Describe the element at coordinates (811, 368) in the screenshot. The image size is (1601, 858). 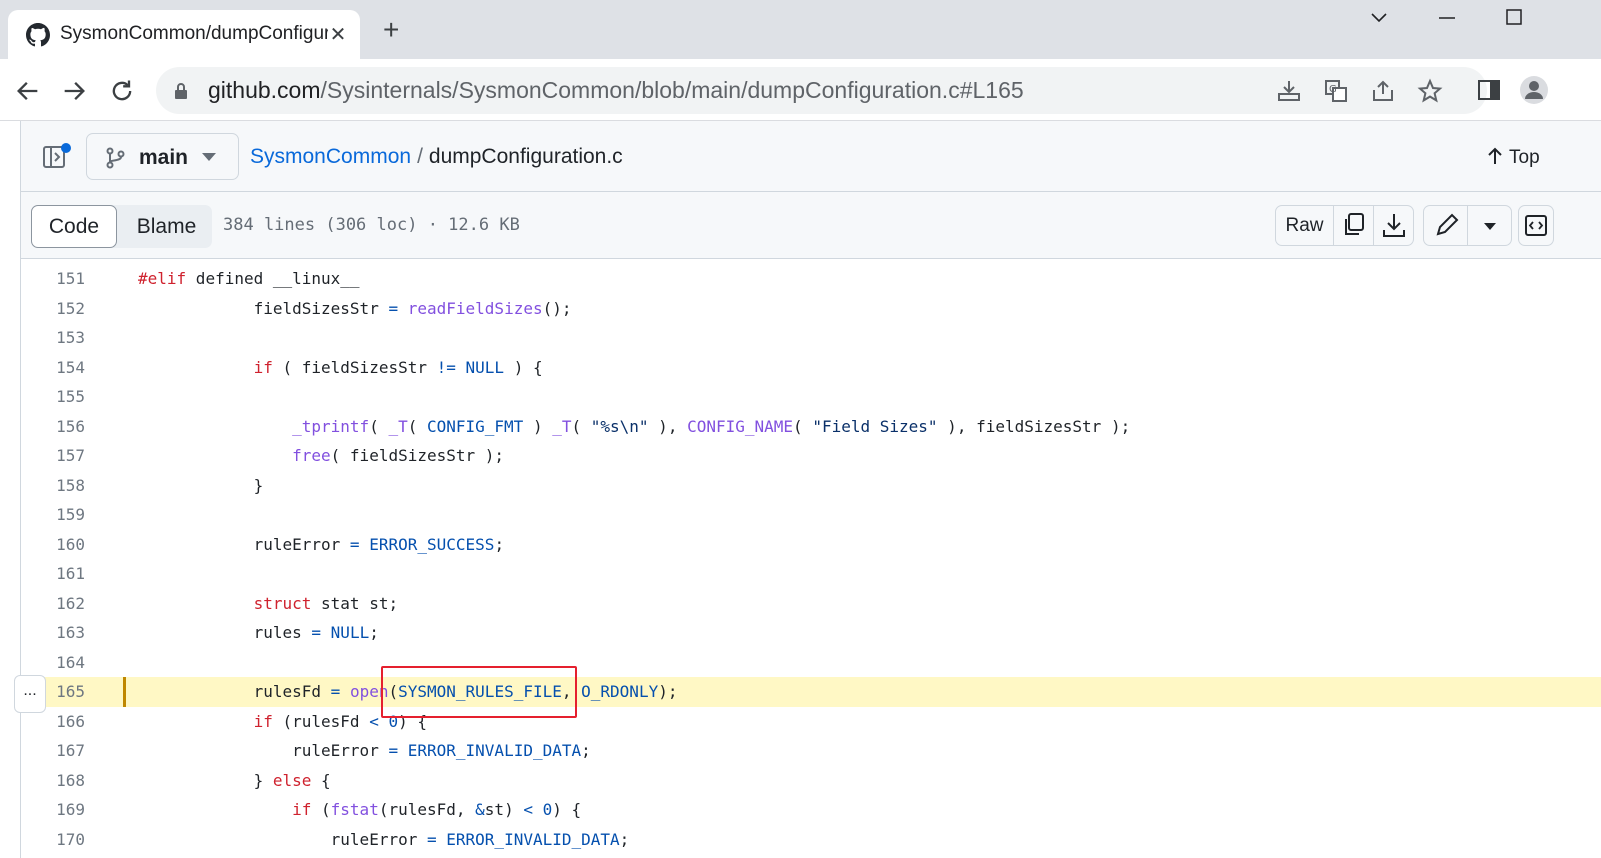
I see `code-line: 154 if ( fieldSizesStr != NULL ) {` at that location.